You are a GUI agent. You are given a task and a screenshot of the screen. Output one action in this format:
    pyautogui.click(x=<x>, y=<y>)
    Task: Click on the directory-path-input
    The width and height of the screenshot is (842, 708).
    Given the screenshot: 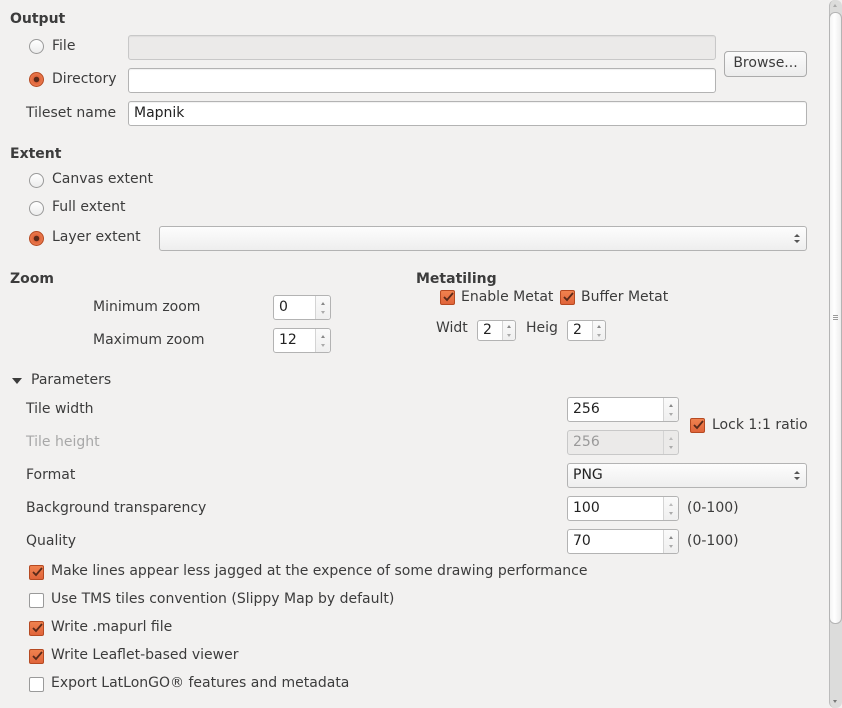 What is the action you would take?
    pyautogui.click(x=422, y=80)
    